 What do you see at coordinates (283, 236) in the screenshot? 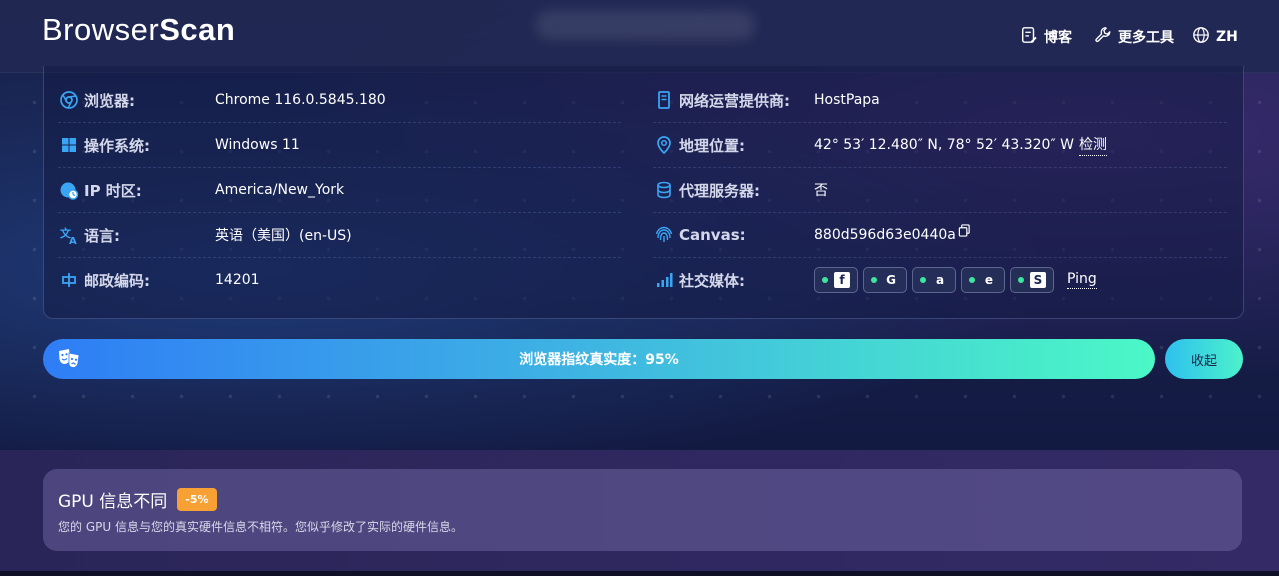
I see `language-value: 英语（美国）(en-US)` at bounding box center [283, 236].